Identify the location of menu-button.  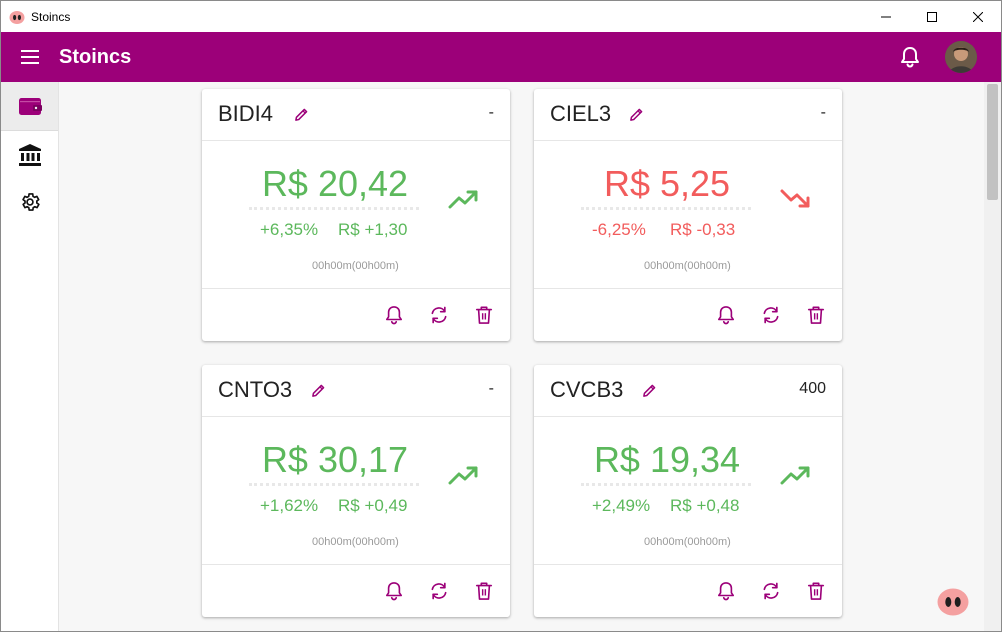
(30, 57).